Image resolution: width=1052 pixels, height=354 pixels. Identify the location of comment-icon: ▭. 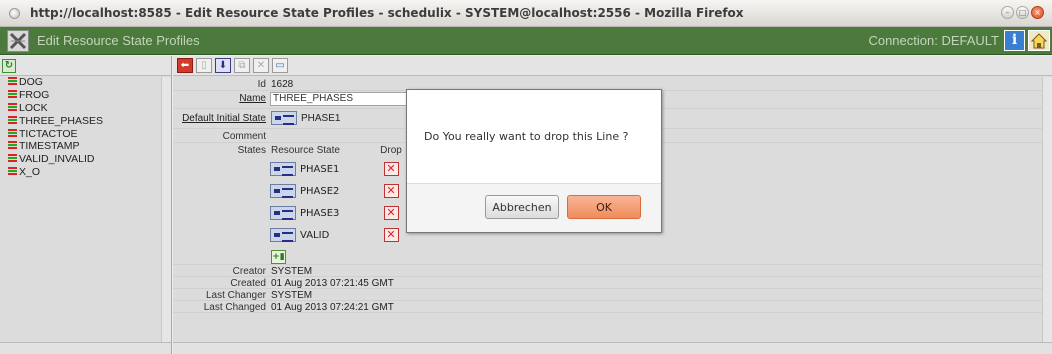
(280, 65).